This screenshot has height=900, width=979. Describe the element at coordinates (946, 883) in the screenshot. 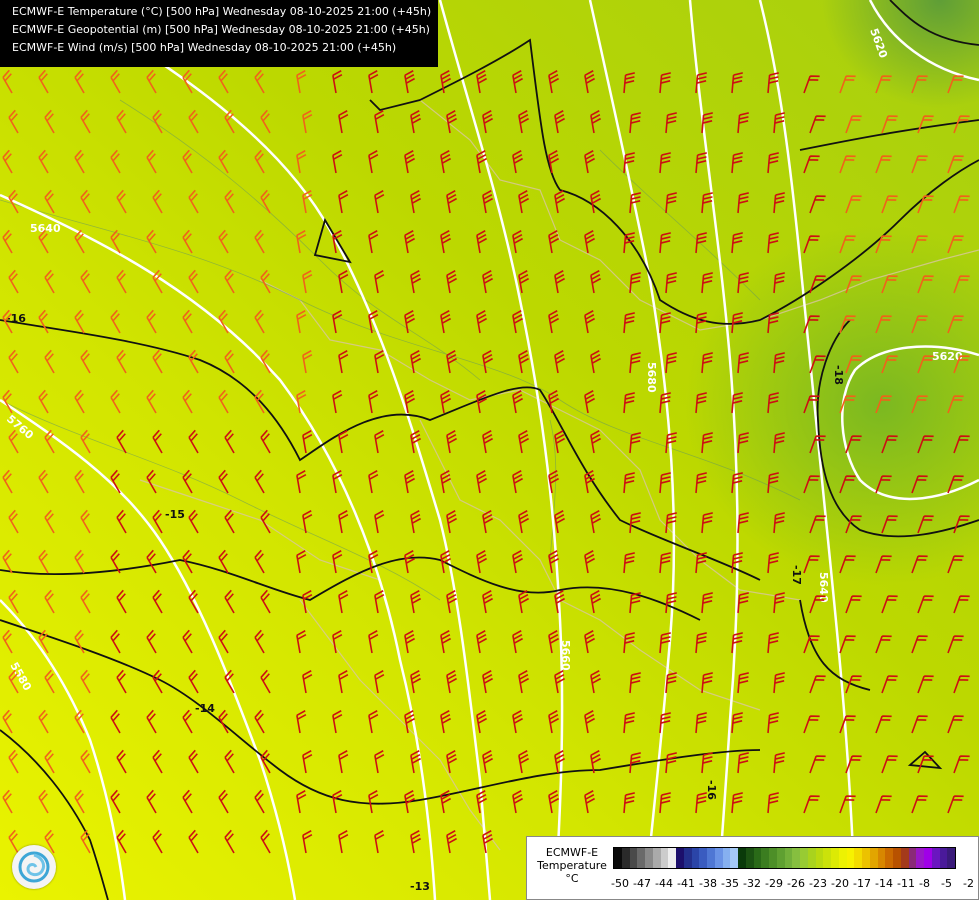

I see `legend-tick: -5` at that location.